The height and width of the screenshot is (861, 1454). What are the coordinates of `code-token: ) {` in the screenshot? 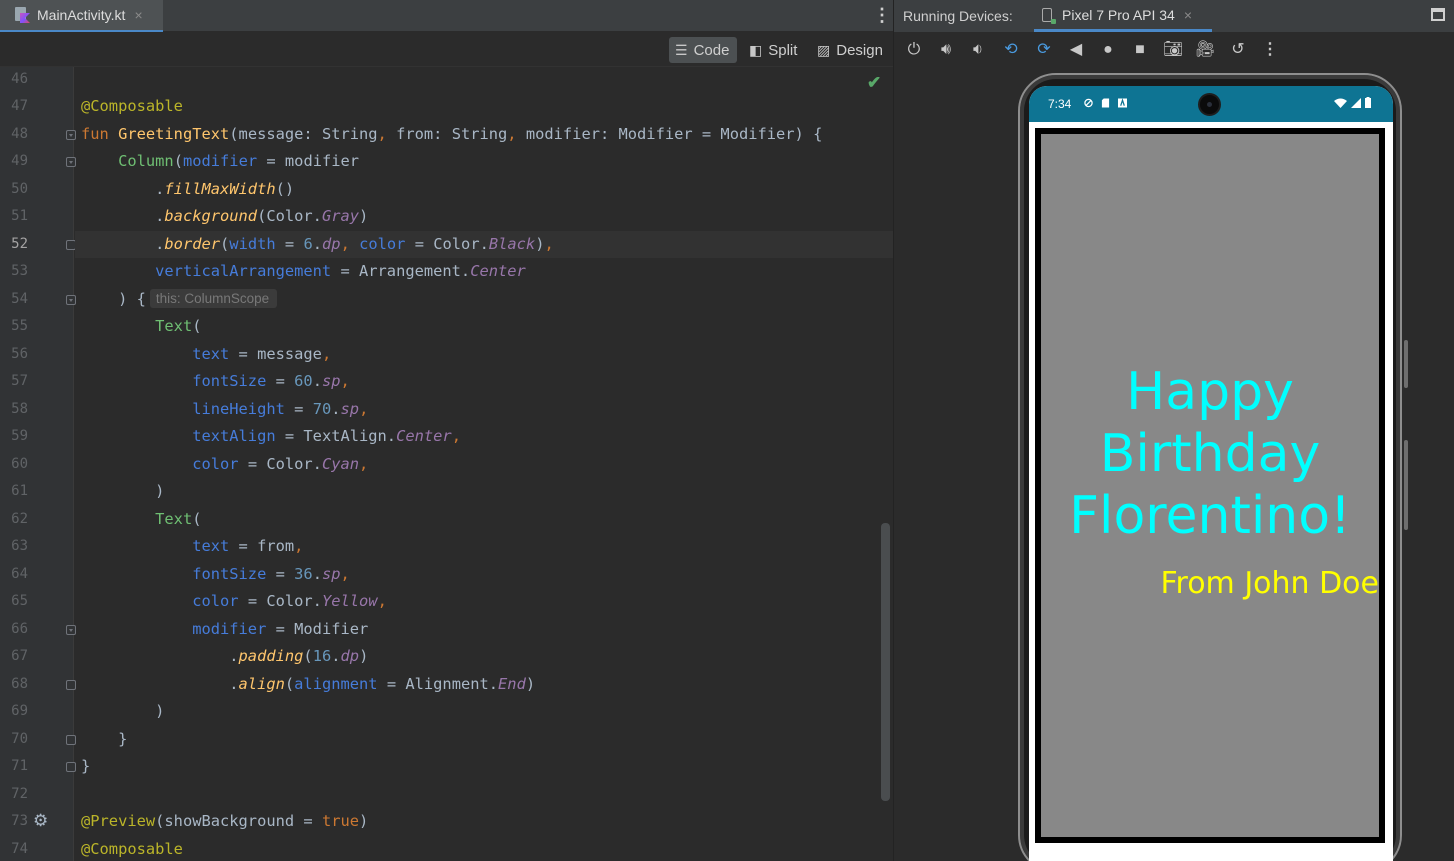 It's located at (113, 298).